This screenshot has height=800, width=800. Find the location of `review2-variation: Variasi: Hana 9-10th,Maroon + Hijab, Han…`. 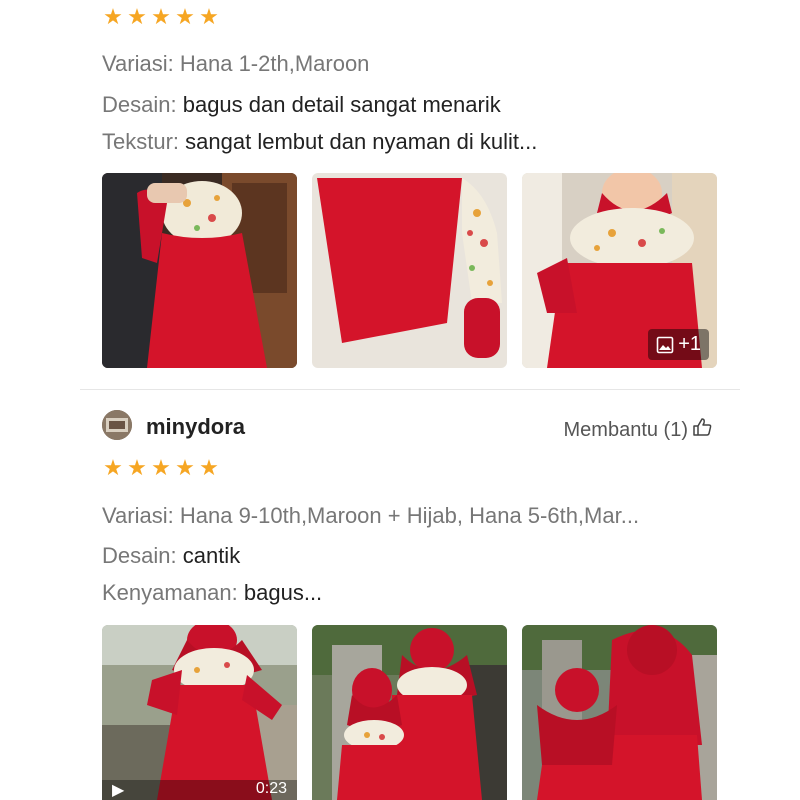

review2-variation: Variasi: Hana 9-10th,Maroon + Hijab, Han… is located at coordinates (371, 515).